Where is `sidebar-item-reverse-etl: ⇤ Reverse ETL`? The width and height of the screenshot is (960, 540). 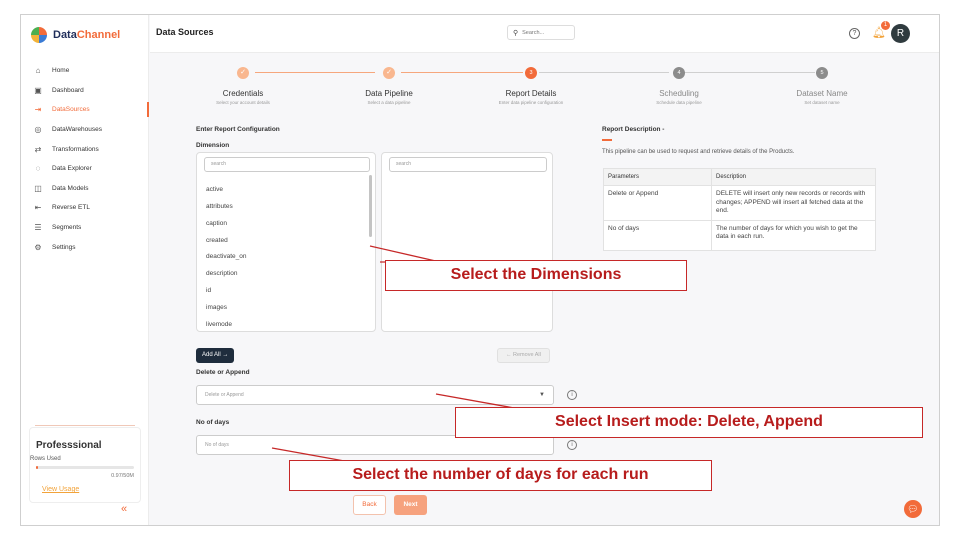 sidebar-item-reverse-etl: ⇤ Reverse ETL is located at coordinates (85, 208).